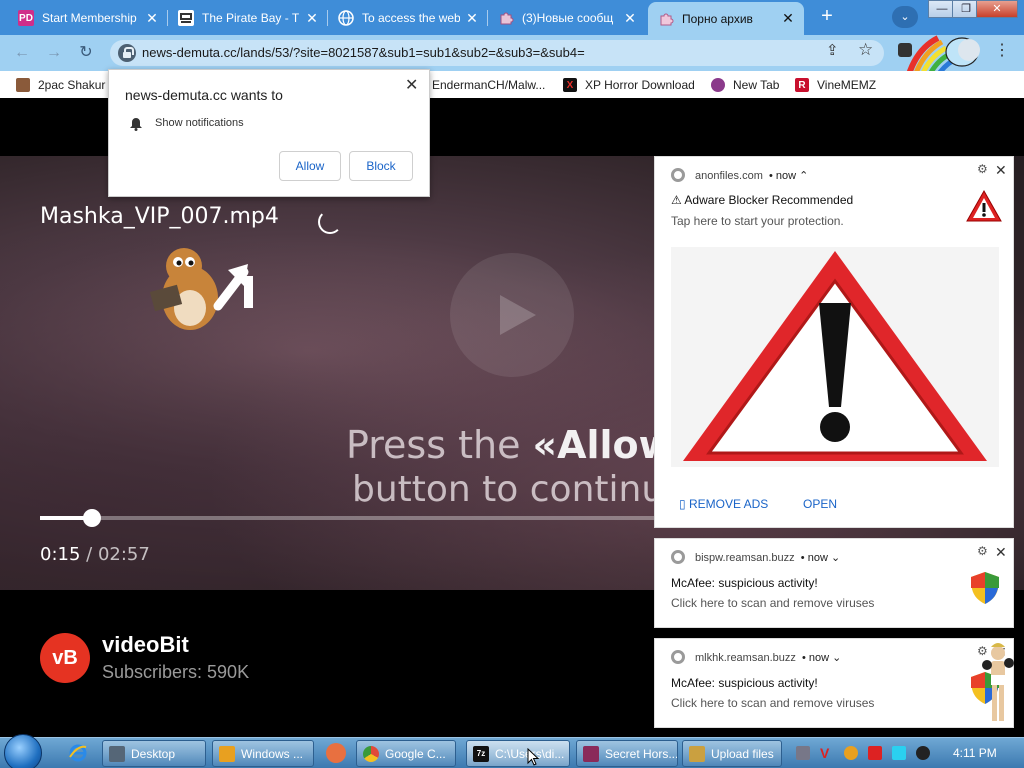 The width and height of the screenshot is (1024, 768). Describe the element at coordinates (506, 18) in the screenshot. I see `puzzle-icon` at that location.